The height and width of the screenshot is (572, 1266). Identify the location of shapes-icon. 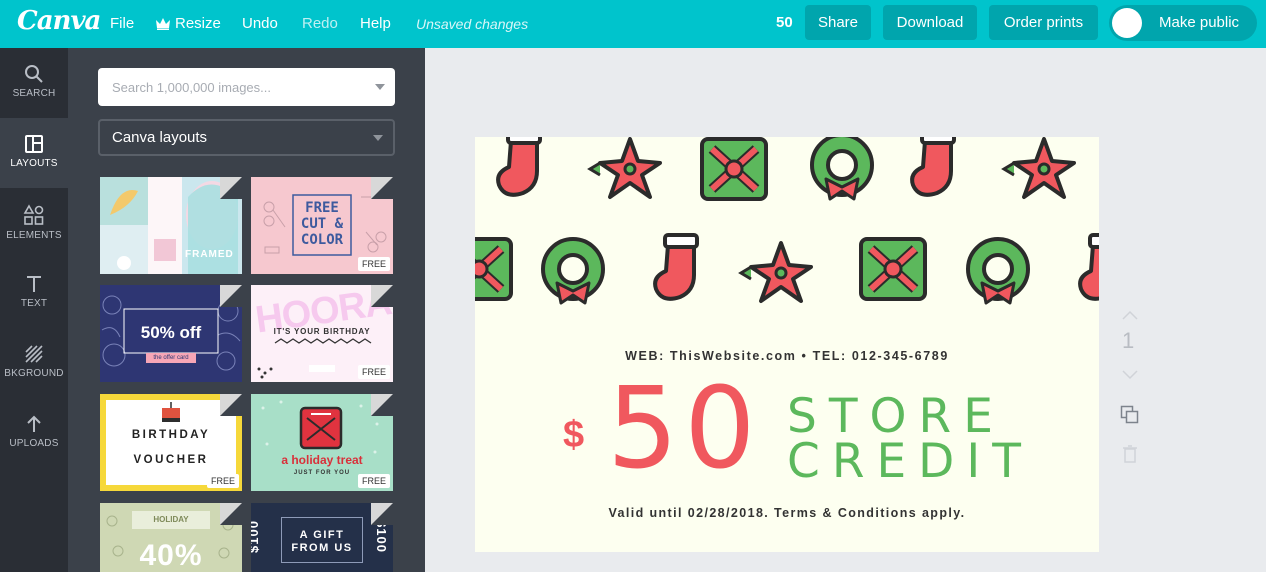
(33, 214).